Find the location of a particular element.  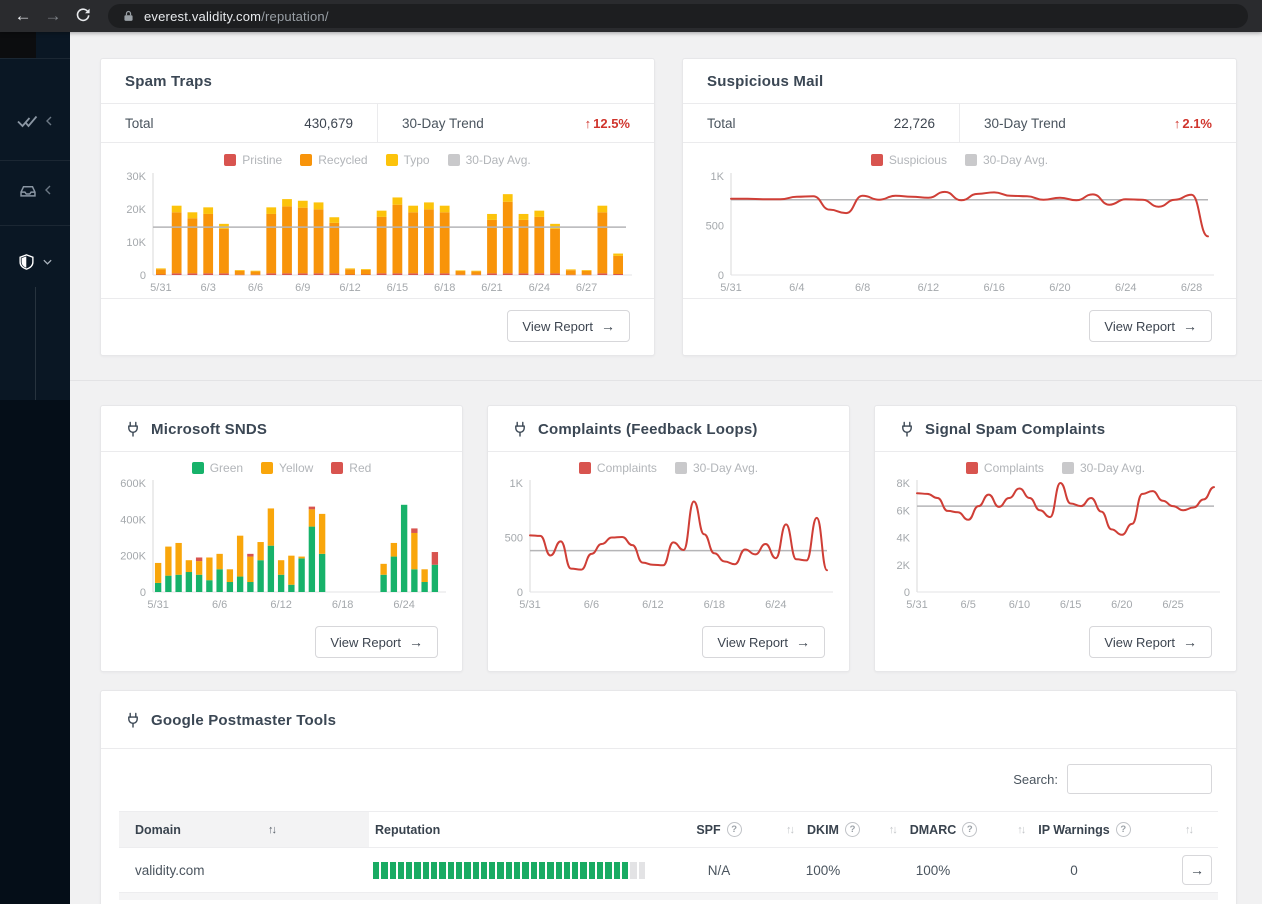

svg-text: 30K is located at coordinates (136, 177).